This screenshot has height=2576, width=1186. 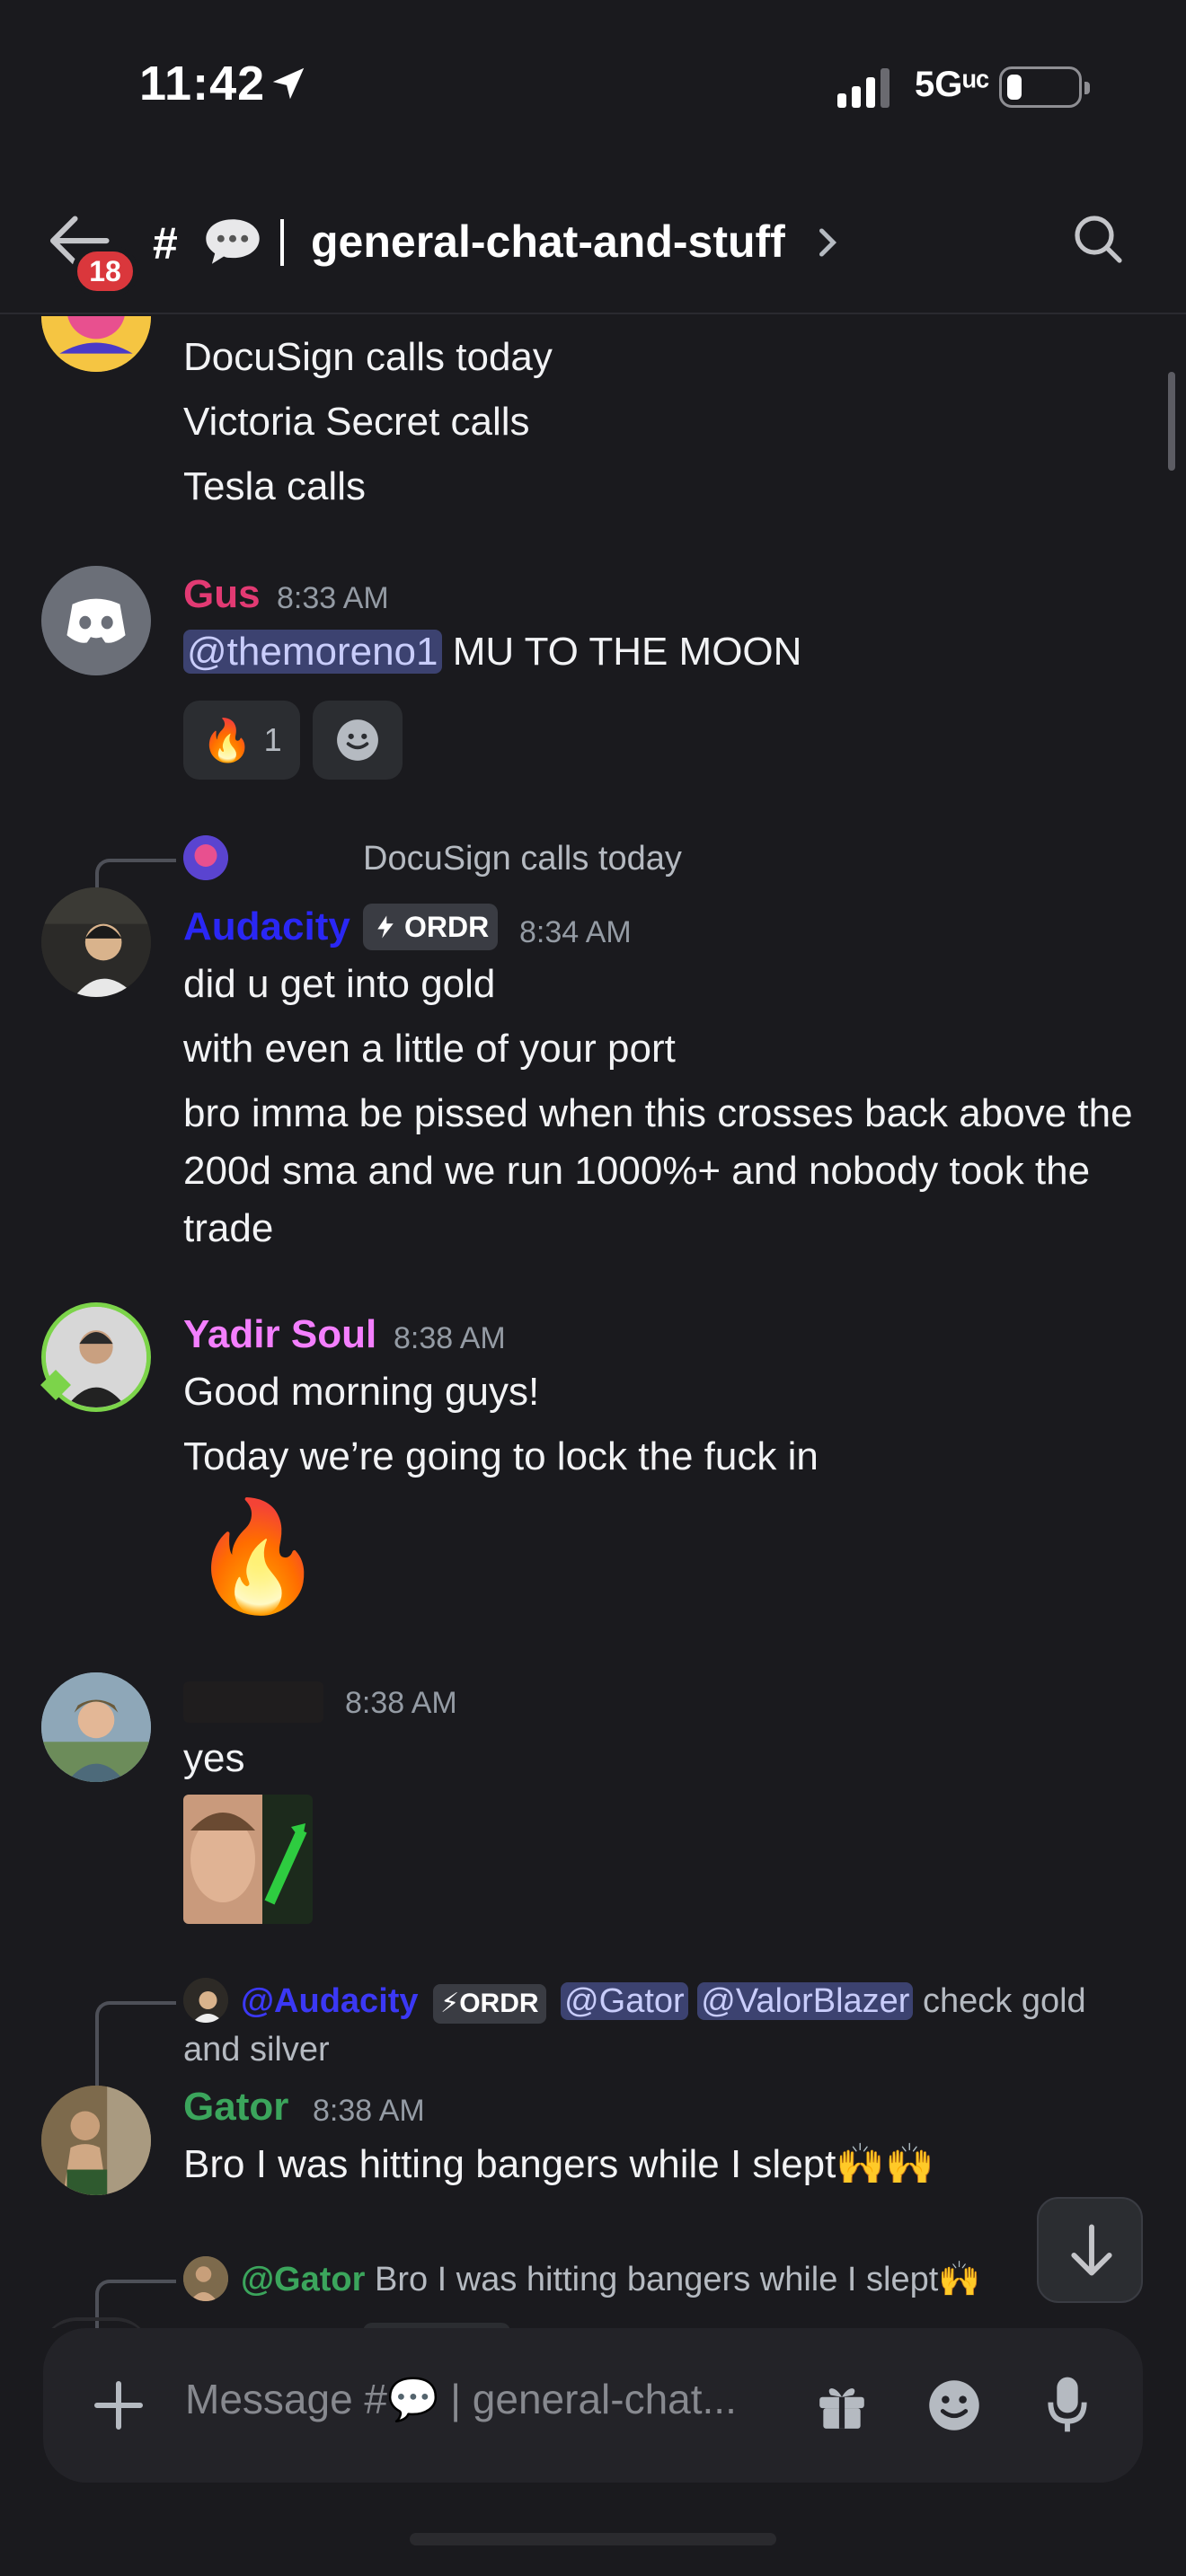 I want to click on channel-separator, so click(x=282, y=242).